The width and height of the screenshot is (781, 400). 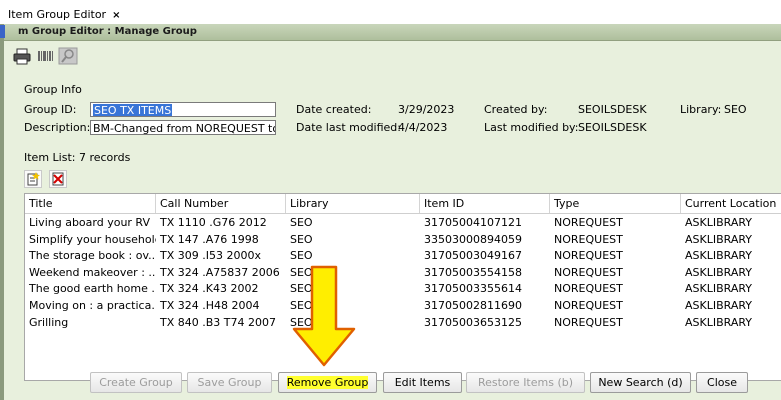 I want to click on modified-by-value: SEOILSDESK, so click(x=612, y=127).